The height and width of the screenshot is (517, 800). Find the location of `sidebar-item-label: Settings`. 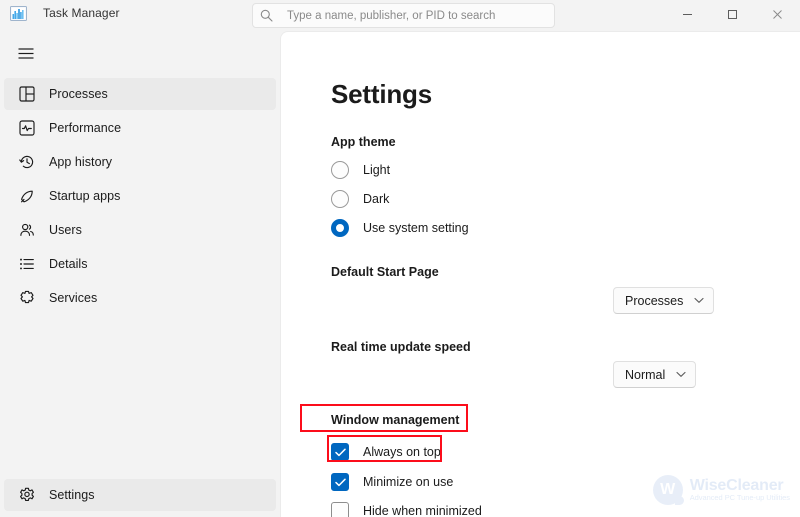

sidebar-item-label: Settings is located at coordinates (72, 495).